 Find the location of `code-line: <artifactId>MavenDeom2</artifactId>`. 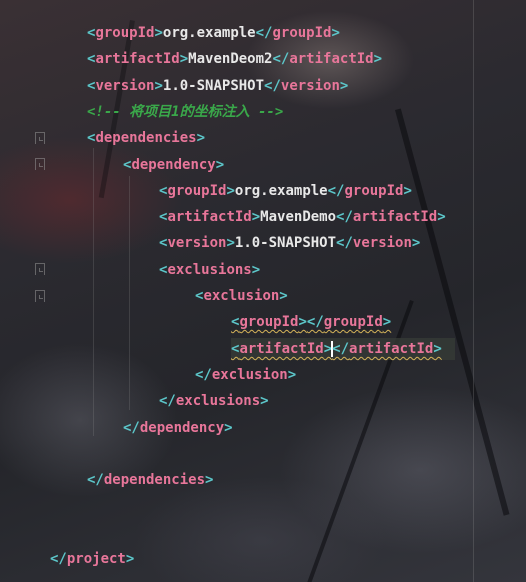

code-line: <artifactId>MavenDeom2</artifactId> is located at coordinates (234, 59).